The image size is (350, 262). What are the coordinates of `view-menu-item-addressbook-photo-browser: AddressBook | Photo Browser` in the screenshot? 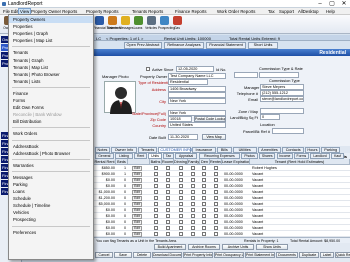 It's located at (51, 153).